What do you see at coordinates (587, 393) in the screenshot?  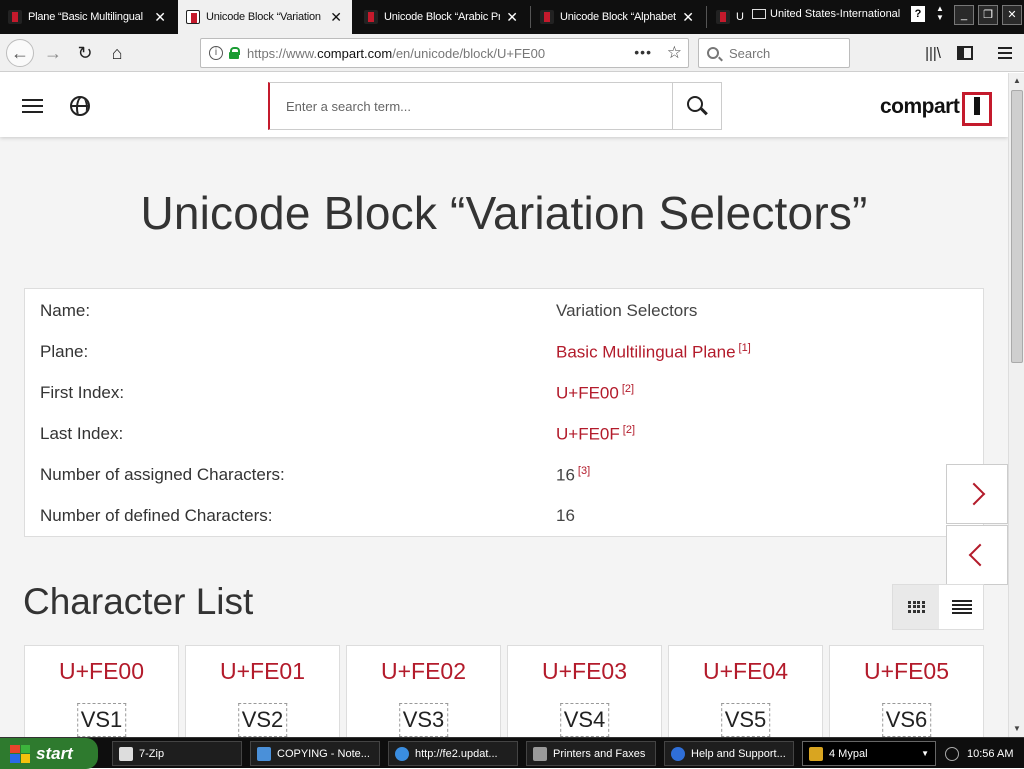 I see `first-index-link: U+FE00` at bounding box center [587, 393].